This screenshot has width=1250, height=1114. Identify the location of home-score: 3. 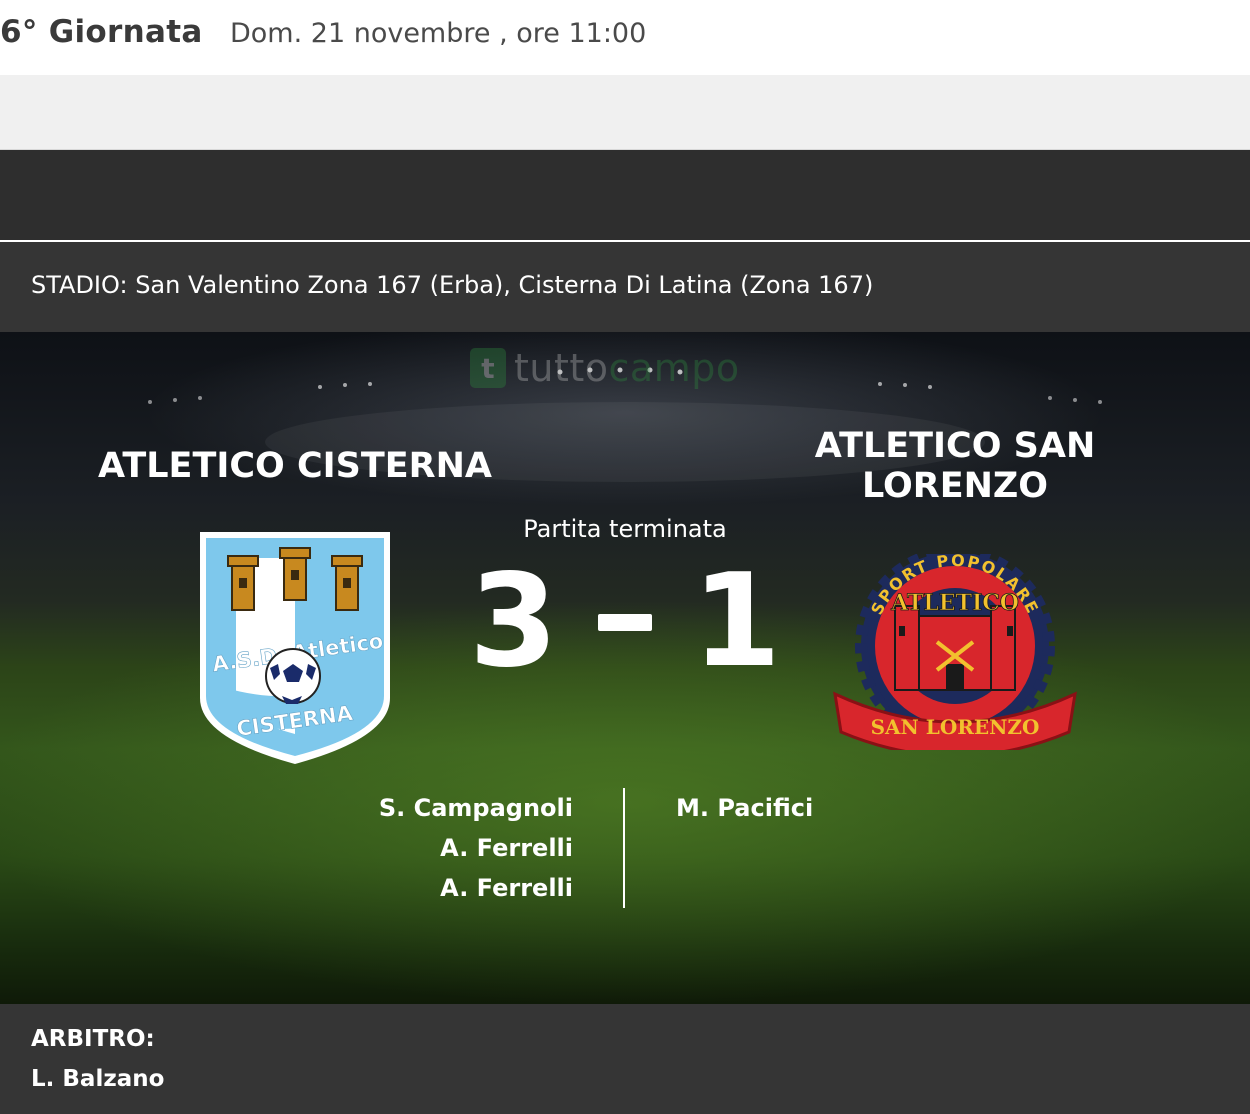
(513, 621).